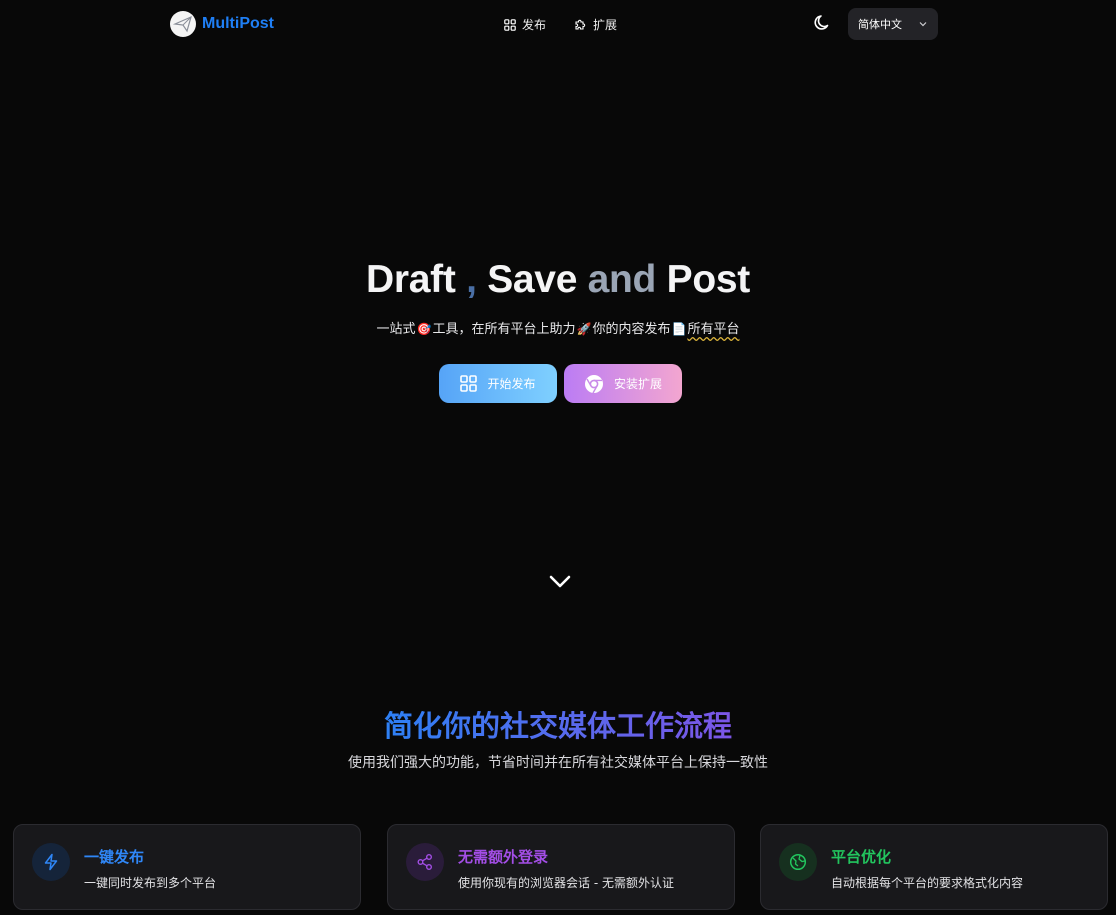 This screenshot has width=1116, height=915. What do you see at coordinates (511, 384) in the screenshot?
I see `start-publish-label: 开始发布` at bounding box center [511, 384].